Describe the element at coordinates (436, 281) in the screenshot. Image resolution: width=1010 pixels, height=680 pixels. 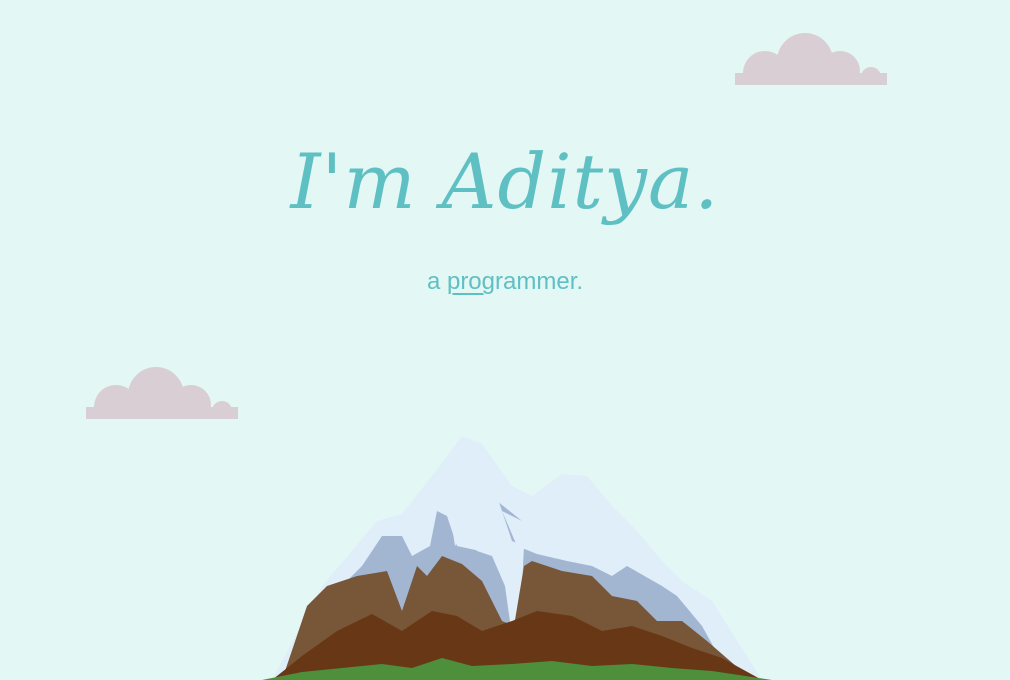
I see `subtitle-prefix: a` at that location.